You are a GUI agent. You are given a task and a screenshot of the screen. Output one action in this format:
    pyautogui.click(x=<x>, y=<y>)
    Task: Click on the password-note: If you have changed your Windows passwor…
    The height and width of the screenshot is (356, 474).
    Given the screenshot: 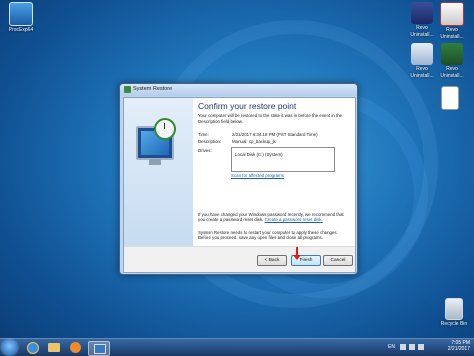 What is the action you would take?
    pyautogui.click(x=273, y=217)
    